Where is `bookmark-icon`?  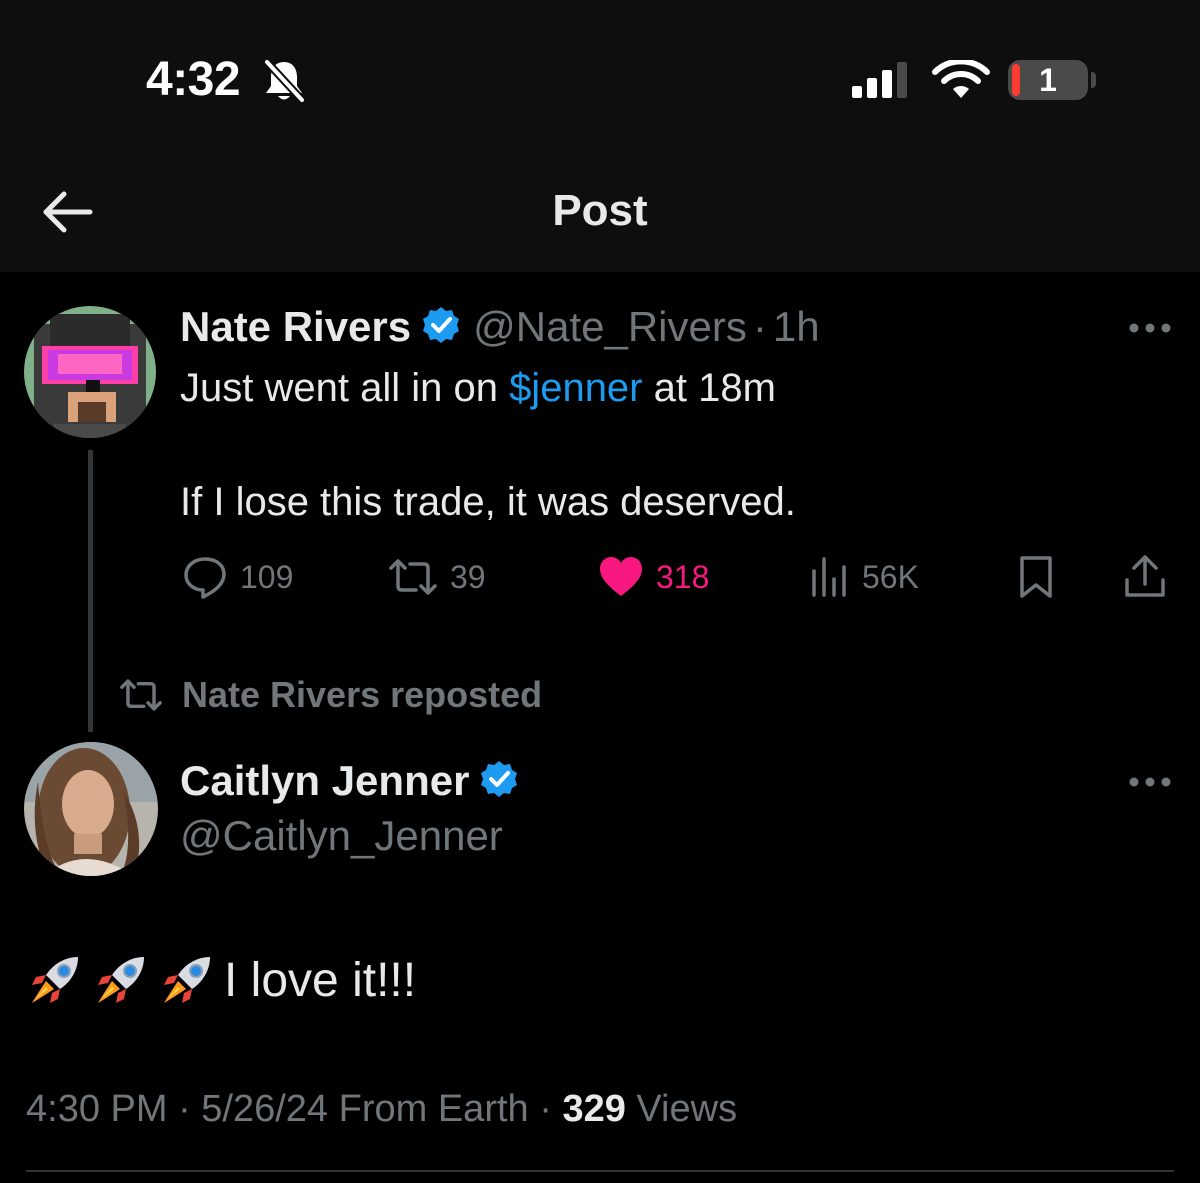 bookmark-icon is located at coordinates (1036, 577).